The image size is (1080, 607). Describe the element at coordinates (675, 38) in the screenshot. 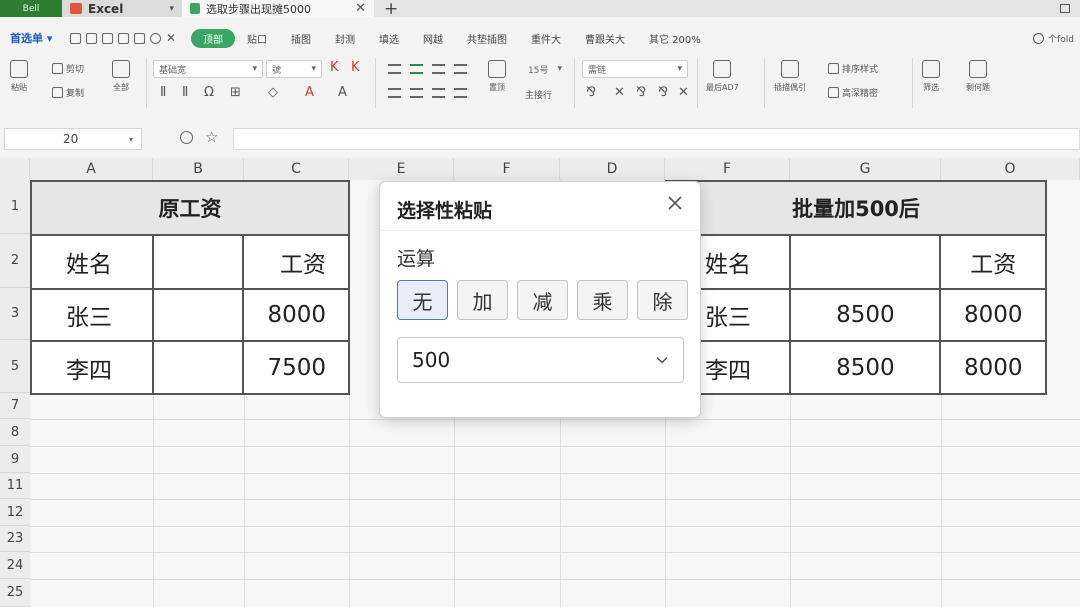

I see `menu-item-9: 其它 200%` at that location.